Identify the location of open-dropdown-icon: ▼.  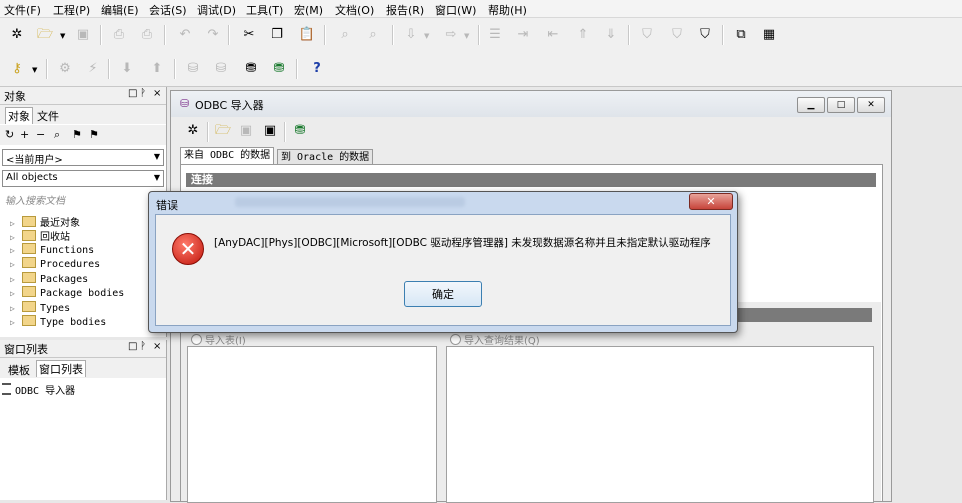
(62, 36).